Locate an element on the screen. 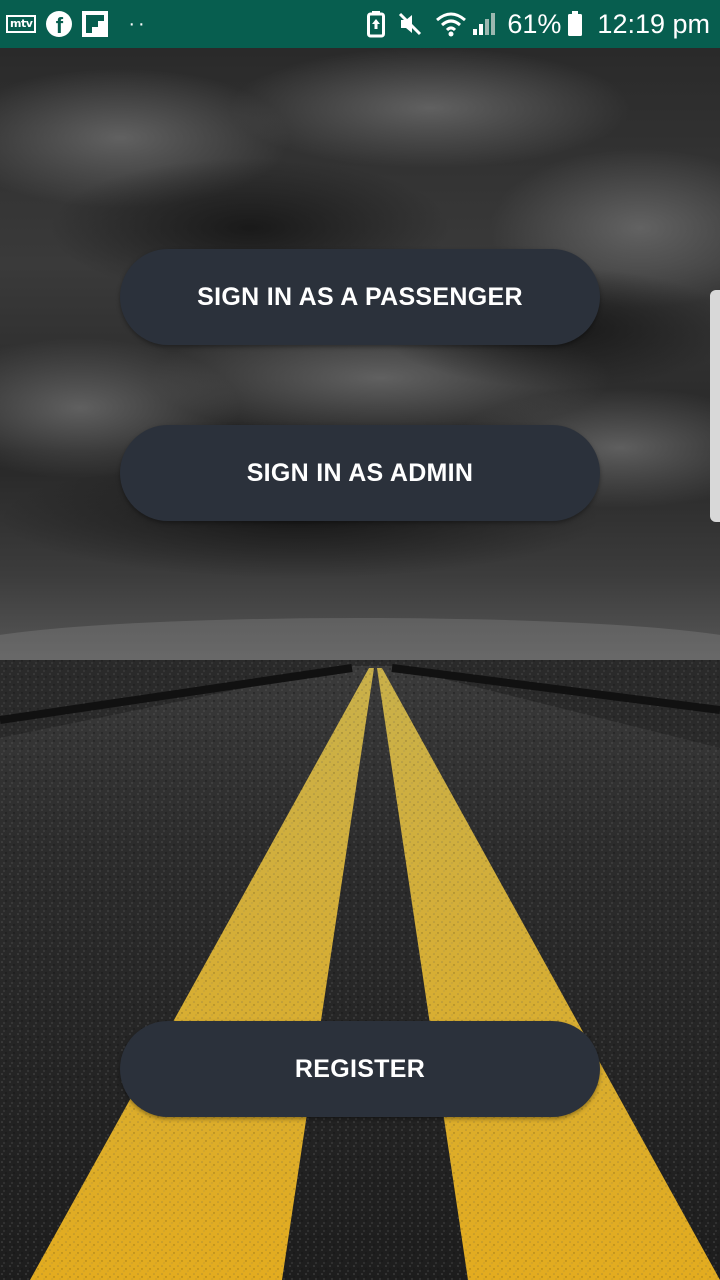 This screenshot has width=720, height=1280. sign-in-admin-button: SIGN IN AS ADMIN is located at coordinates (360, 473).